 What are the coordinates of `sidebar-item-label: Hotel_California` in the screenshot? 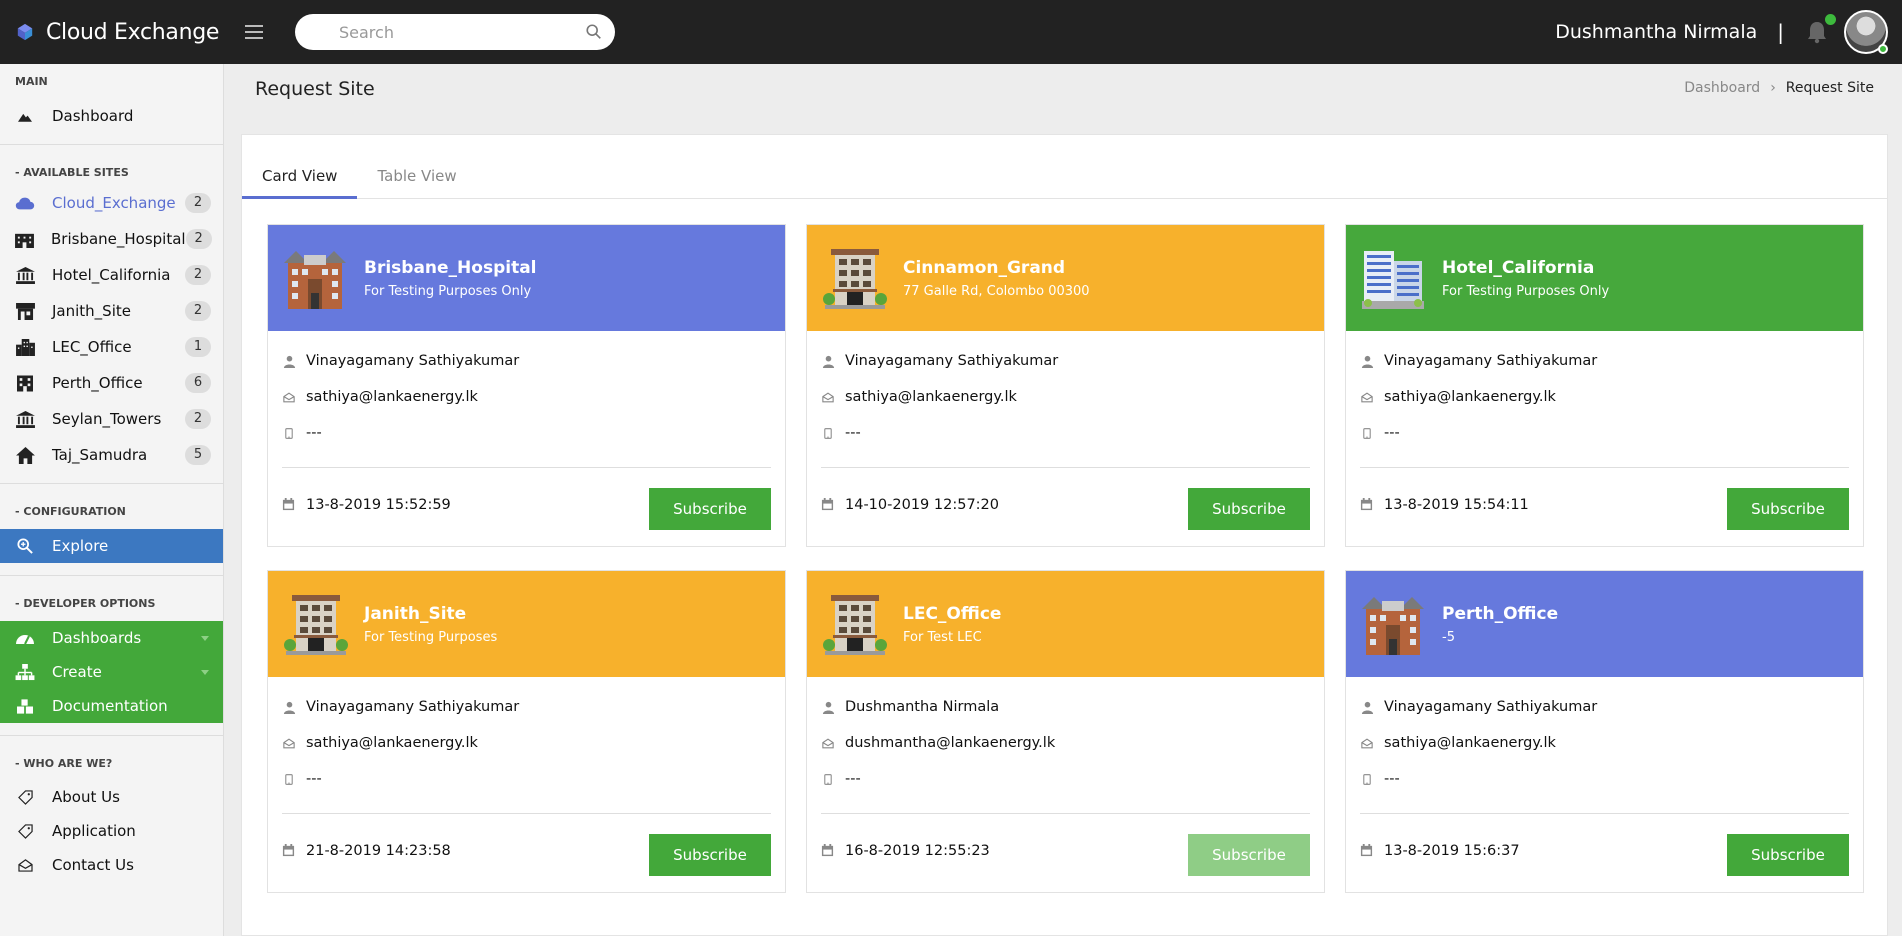 It's located at (111, 275).